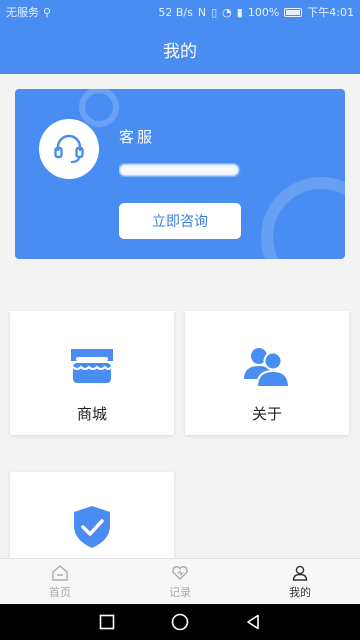 This screenshot has width=360, height=640. Describe the element at coordinates (60, 592) in the screenshot. I see `nav-home-label: 首页` at that location.